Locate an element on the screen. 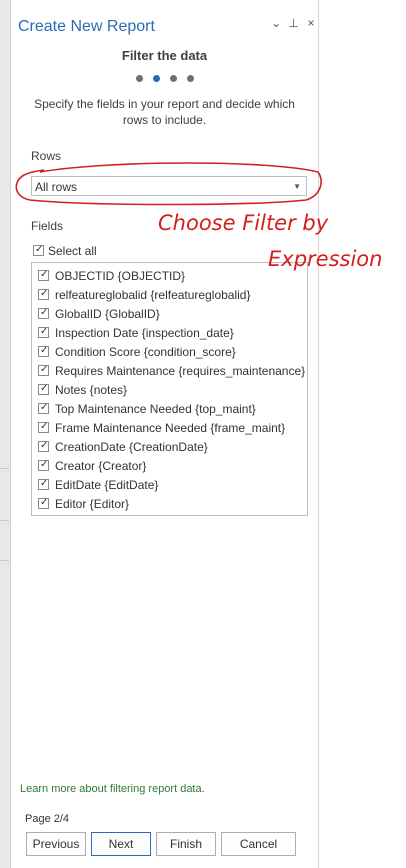 The image size is (406, 868). annotation-text-line2: Expression is located at coordinates (325, 259).